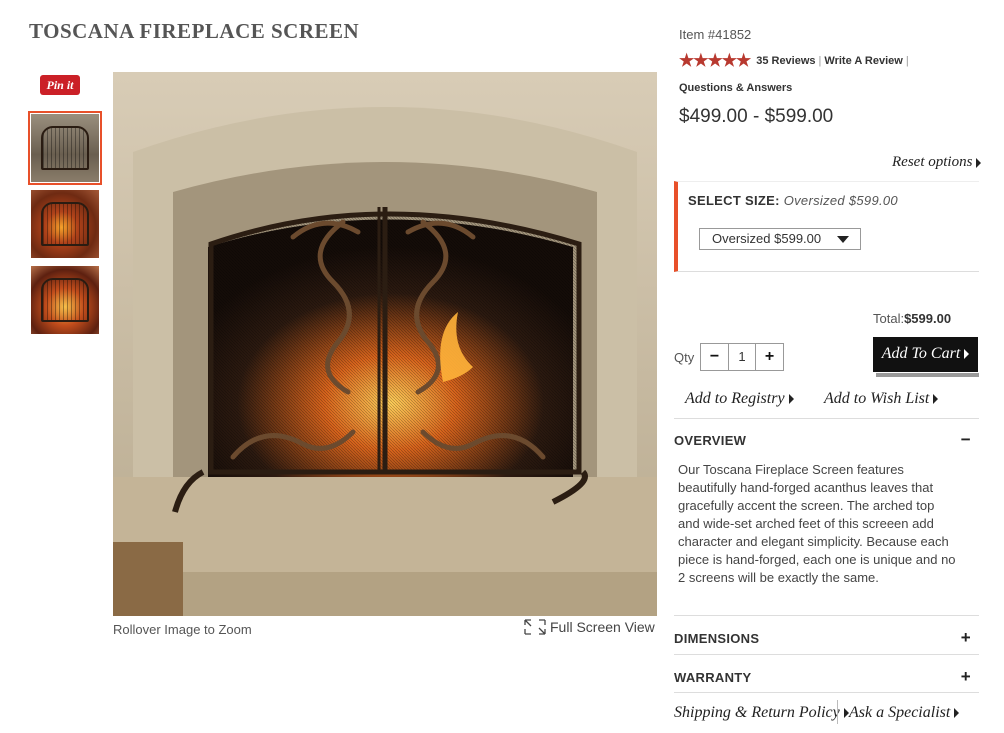 The width and height of the screenshot is (1004, 733). I want to click on specialist-label: Ask a Specialist, so click(900, 712).